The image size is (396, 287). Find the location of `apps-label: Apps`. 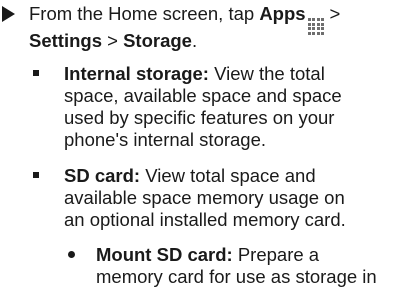

apps-label: Apps is located at coordinates (282, 13).